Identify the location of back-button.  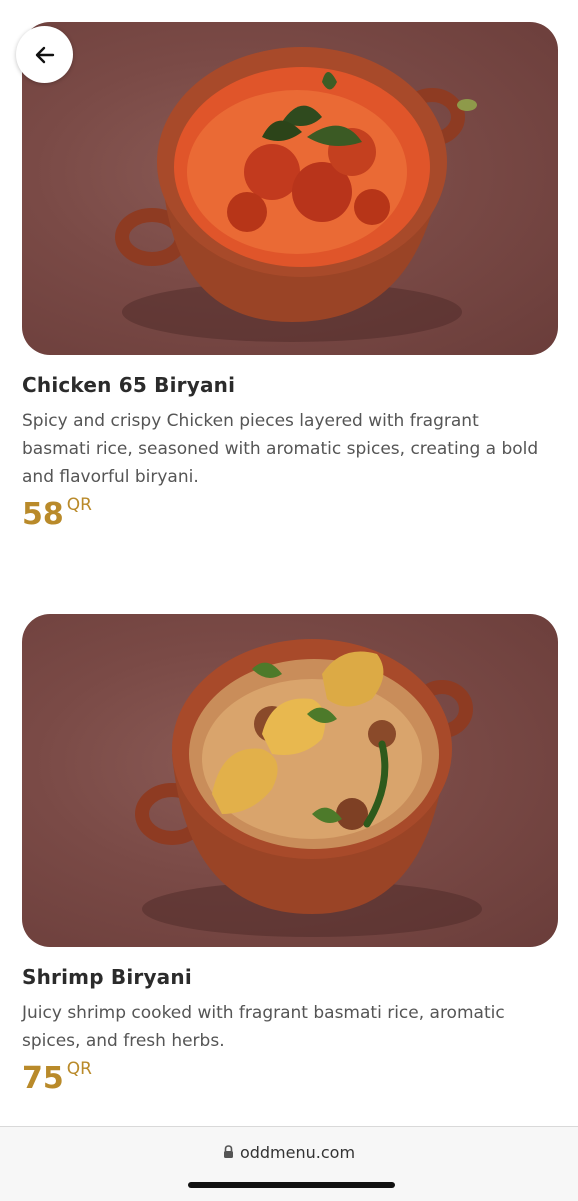
(44, 54).